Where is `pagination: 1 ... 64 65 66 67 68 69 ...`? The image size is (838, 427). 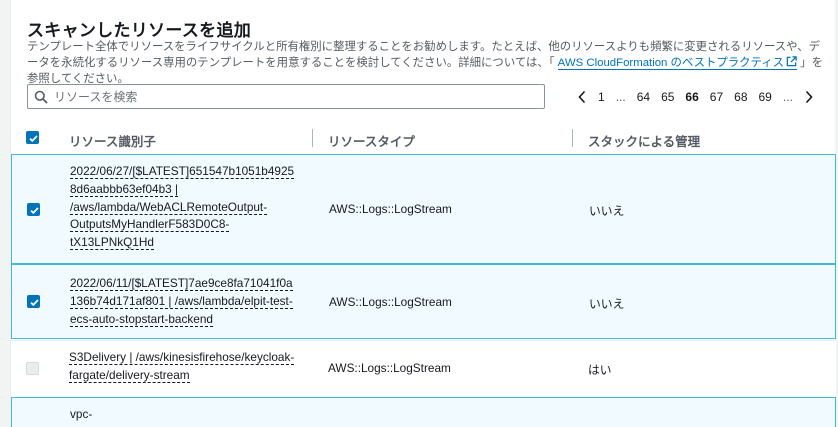
pagination: 1 ... 64 65 66 67 68 69 ... is located at coordinates (701, 97).